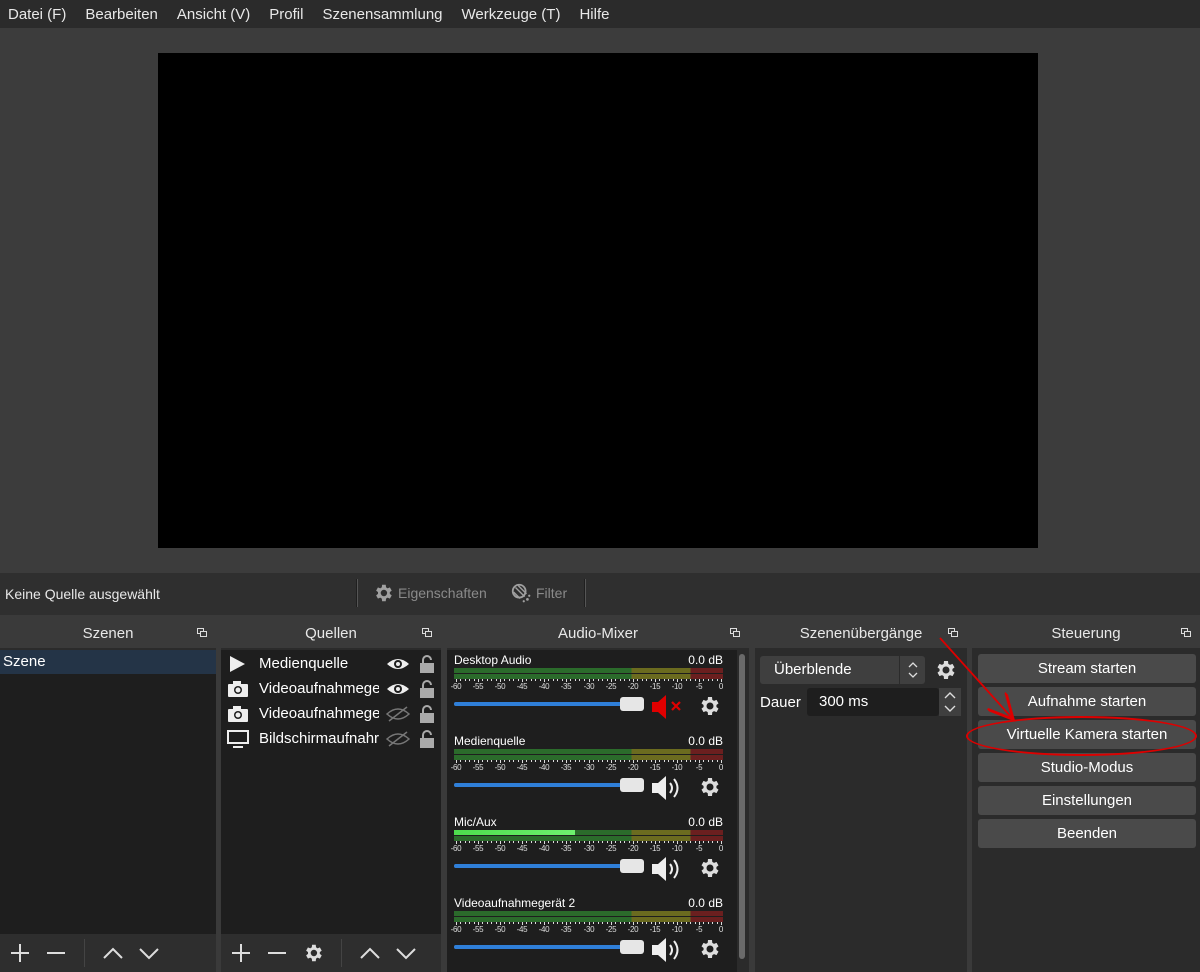  I want to click on menu-profil: Profil, so click(287, 14).